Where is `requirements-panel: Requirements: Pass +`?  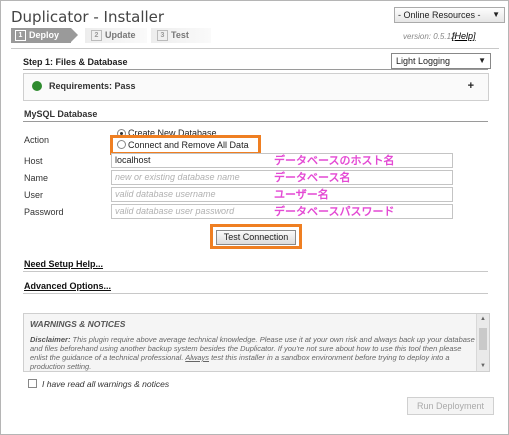
requirements-panel: Requirements: Pass + is located at coordinates (256, 87).